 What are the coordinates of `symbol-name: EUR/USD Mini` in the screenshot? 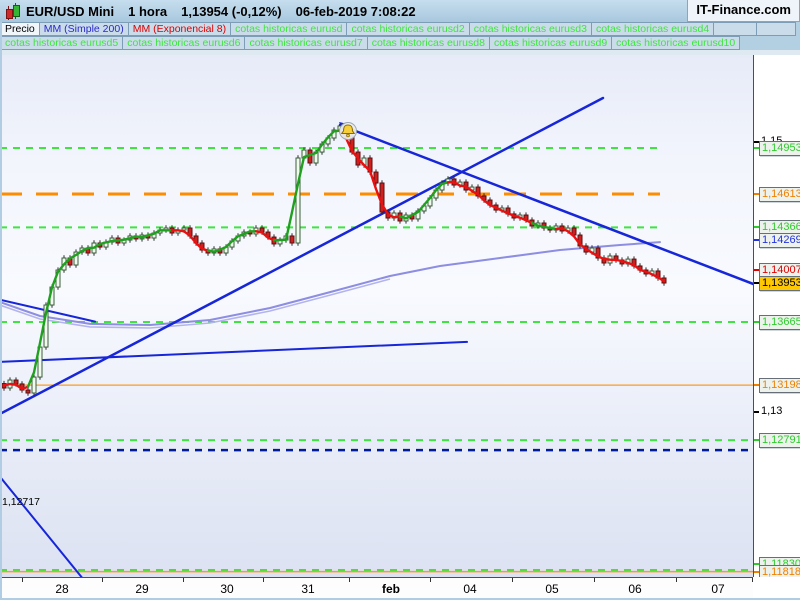 It's located at (70, 11).